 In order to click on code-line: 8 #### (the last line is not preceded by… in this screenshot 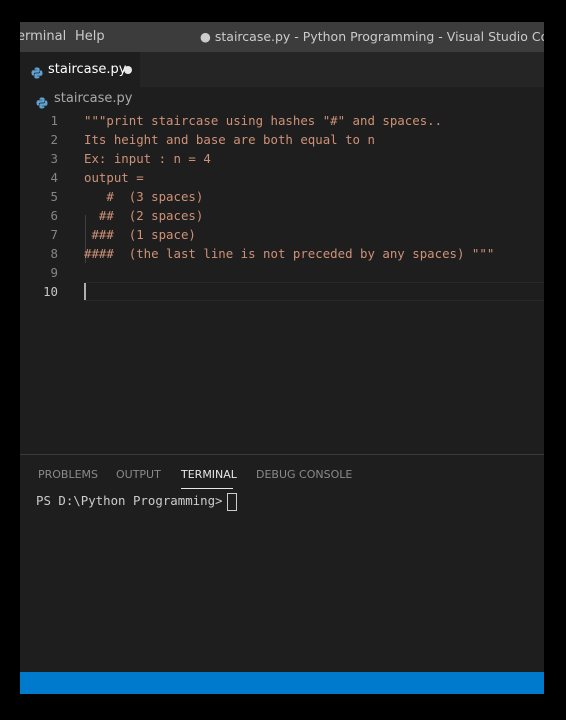, I will do `click(282, 253)`.